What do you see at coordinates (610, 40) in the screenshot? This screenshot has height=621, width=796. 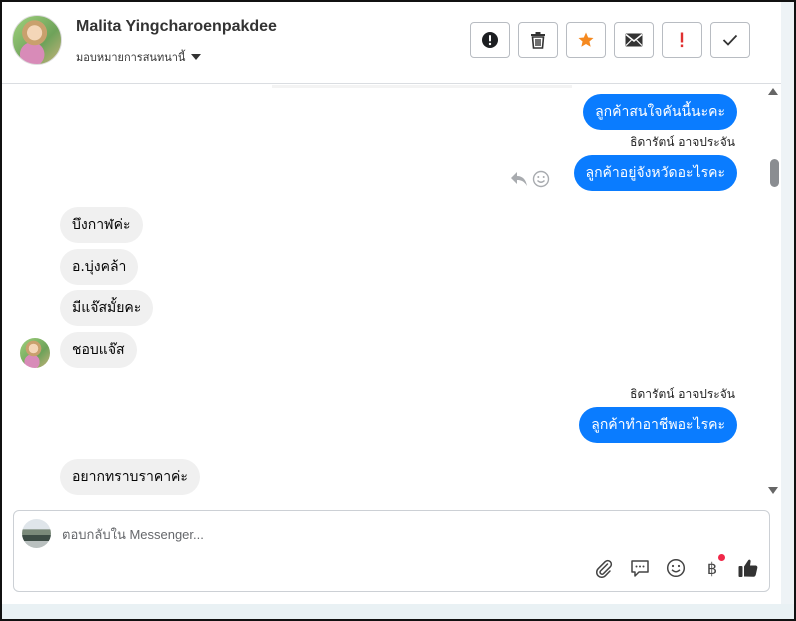 I see `conversation-actions` at bounding box center [610, 40].